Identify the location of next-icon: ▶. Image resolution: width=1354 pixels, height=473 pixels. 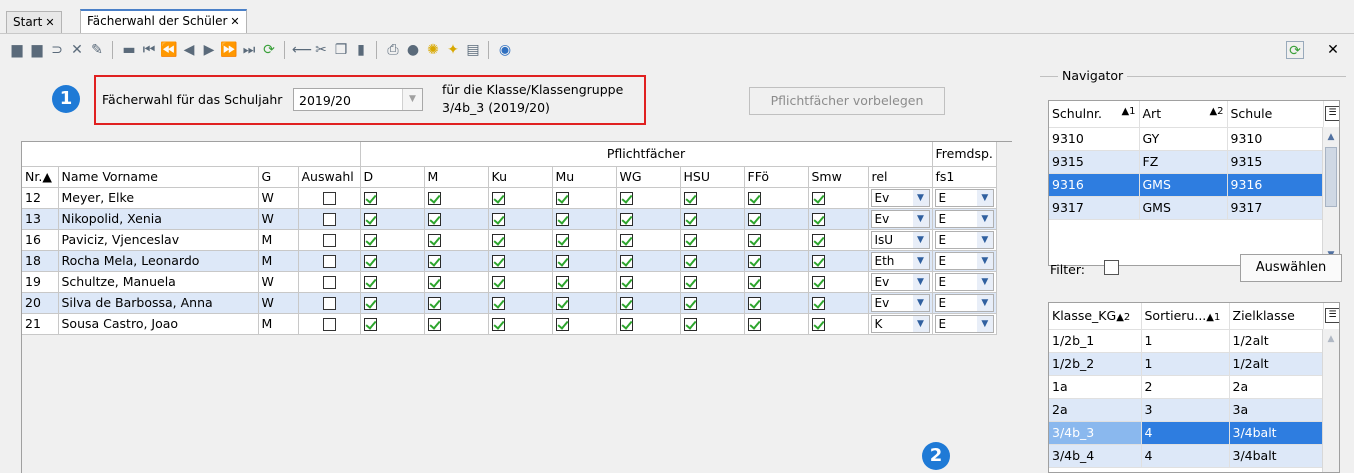
(209, 50).